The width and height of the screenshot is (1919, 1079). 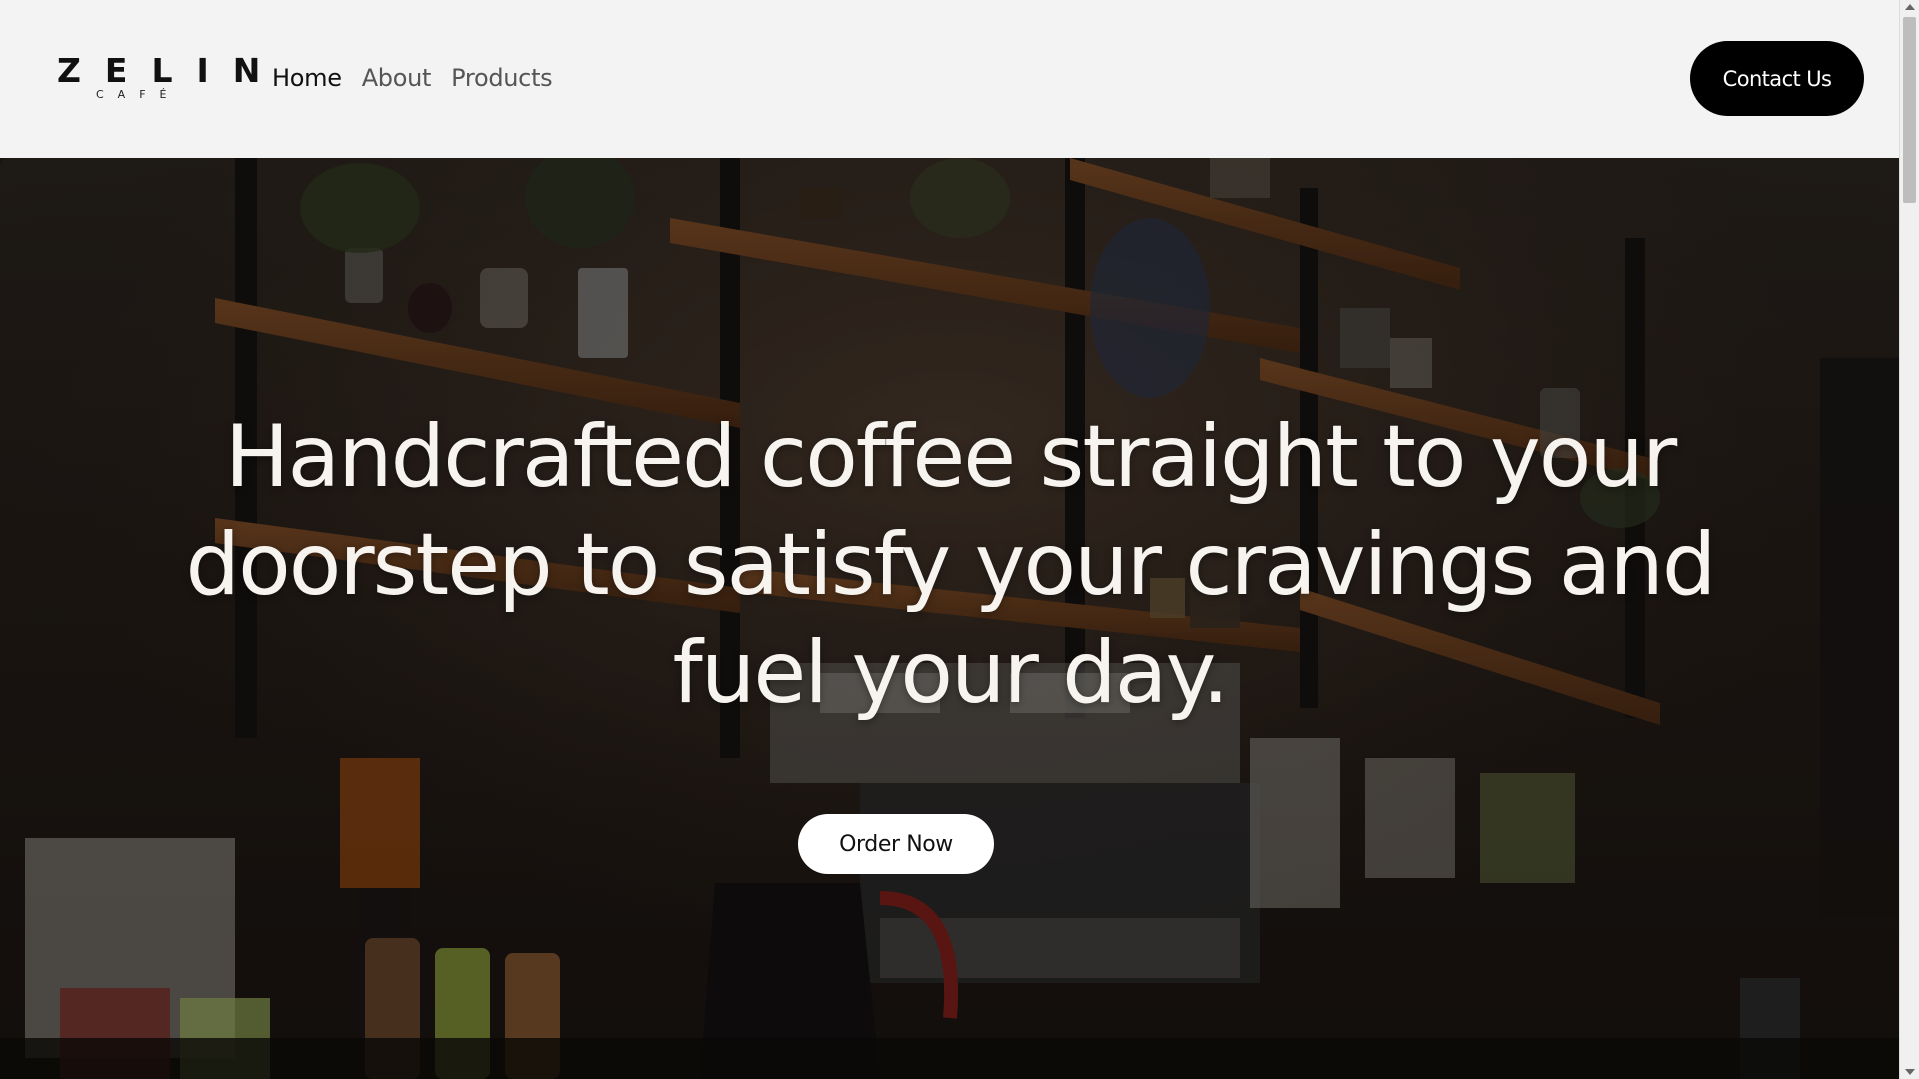 I want to click on brand-logo: ZELIN CAFÉ, so click(x=158, y=78).